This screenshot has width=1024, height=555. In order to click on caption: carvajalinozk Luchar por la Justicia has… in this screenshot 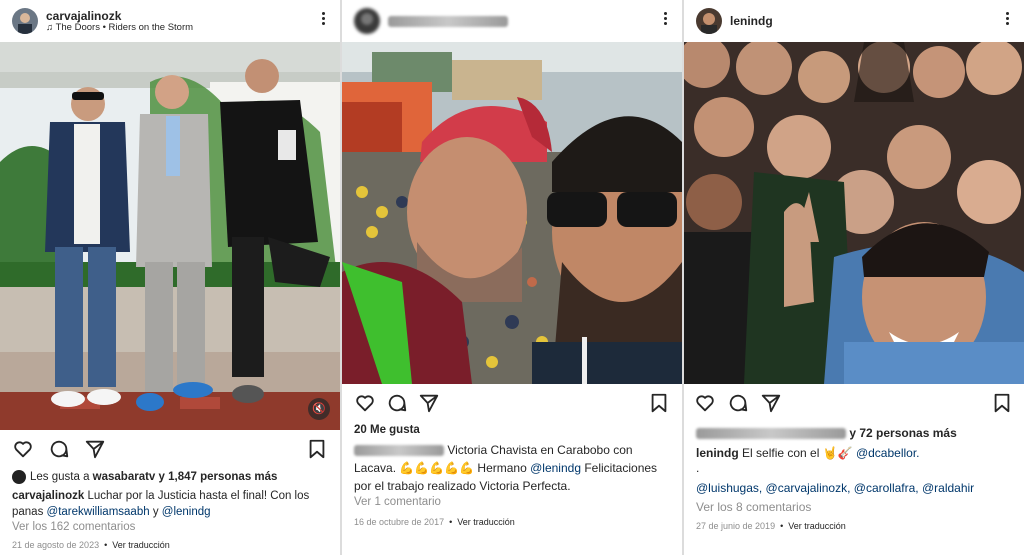, I will do `click(171, 504)`.